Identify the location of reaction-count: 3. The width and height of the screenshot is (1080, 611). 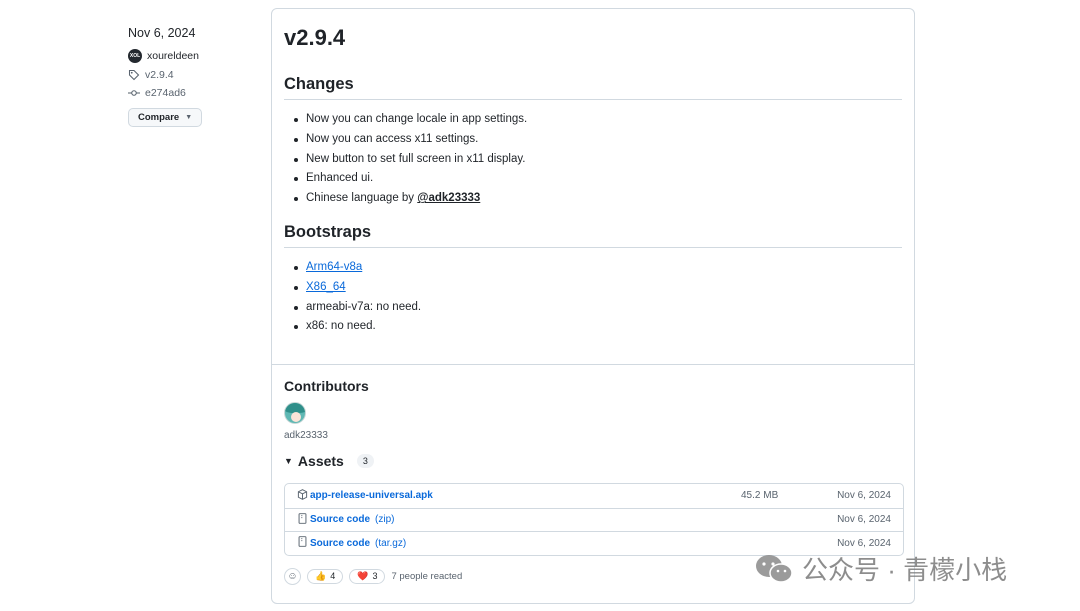
(375, 576).